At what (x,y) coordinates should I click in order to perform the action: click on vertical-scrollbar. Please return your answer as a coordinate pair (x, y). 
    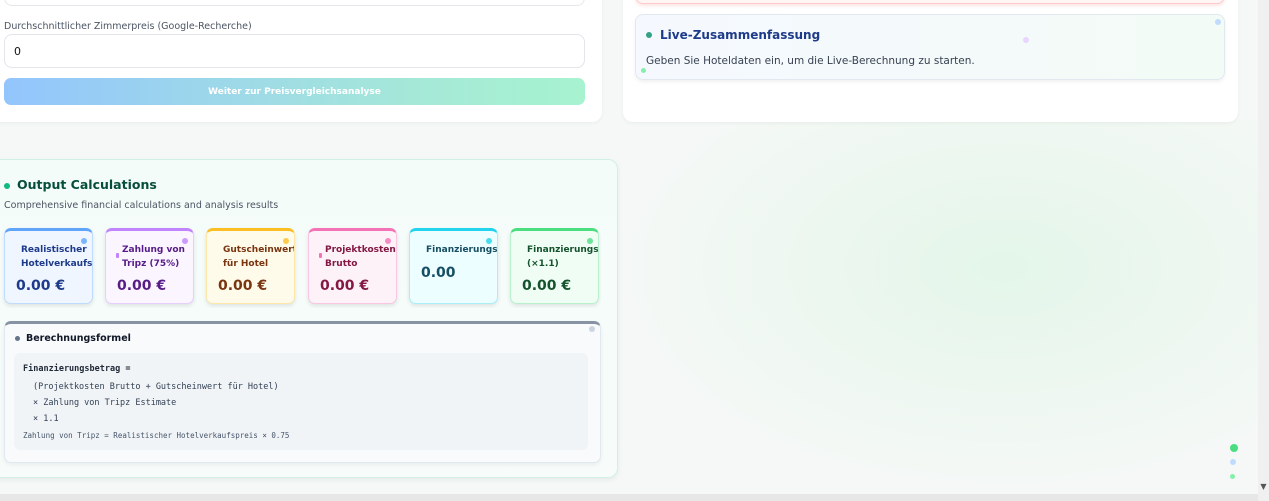
    Looking at the image, I should click on (1263, 250).